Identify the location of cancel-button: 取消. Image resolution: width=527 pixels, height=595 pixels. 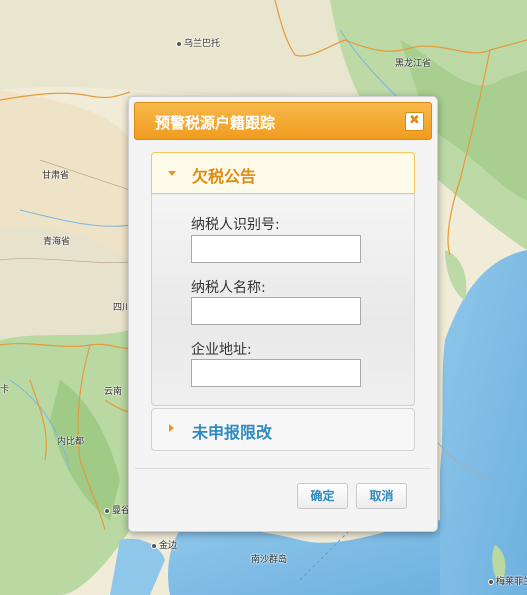
(381, 496).